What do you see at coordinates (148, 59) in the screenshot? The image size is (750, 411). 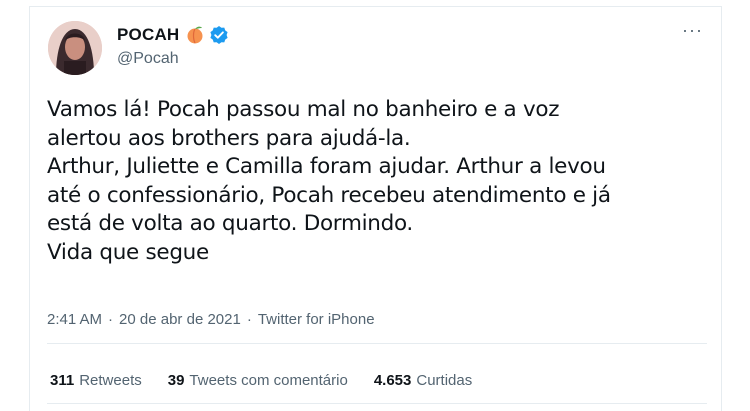 I see `user-handle: @Pocah` at bounding box center [148, 59].